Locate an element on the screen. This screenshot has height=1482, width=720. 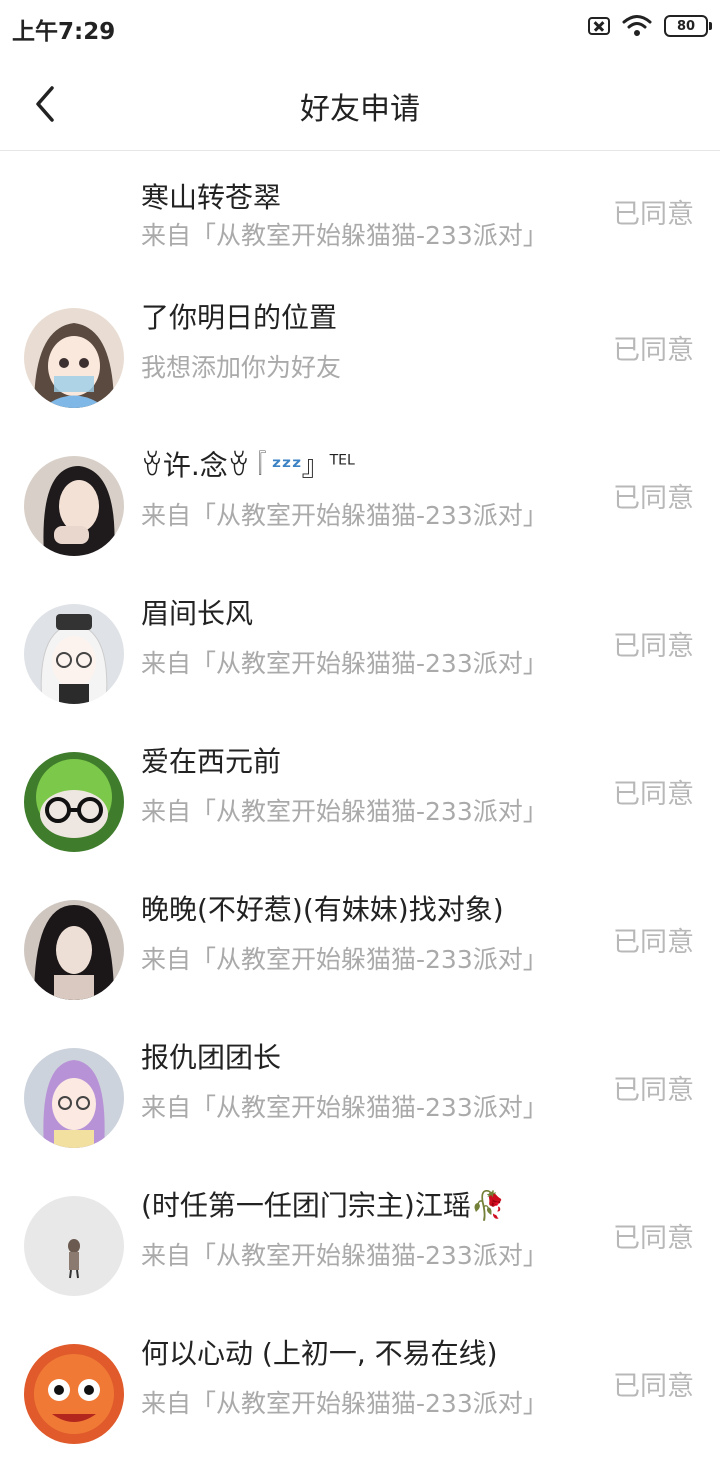
status-icons: 80 is located at coordinates (650, 26).